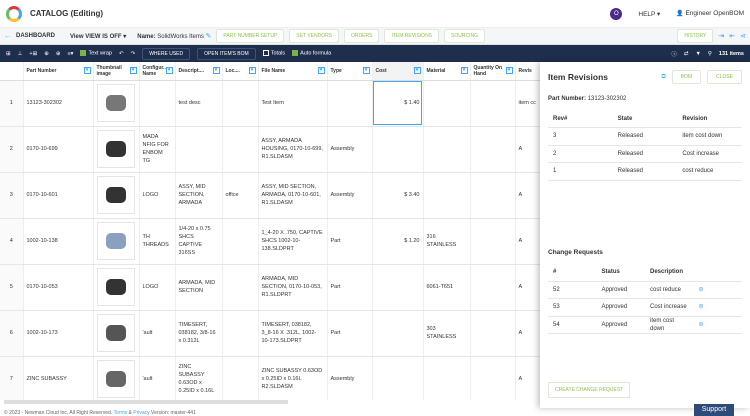  I want to click on cell-part-number: 1002-10-138, so click(58, 241).